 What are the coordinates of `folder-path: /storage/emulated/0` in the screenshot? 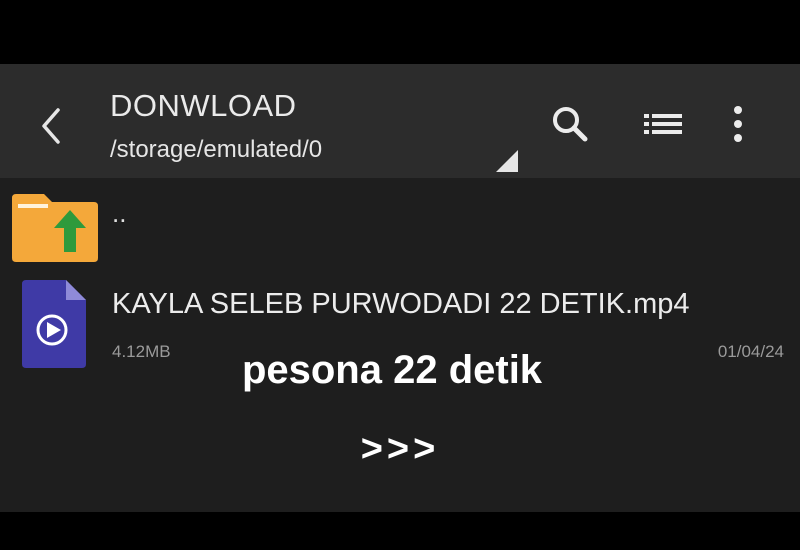 It's located at (216, 150).